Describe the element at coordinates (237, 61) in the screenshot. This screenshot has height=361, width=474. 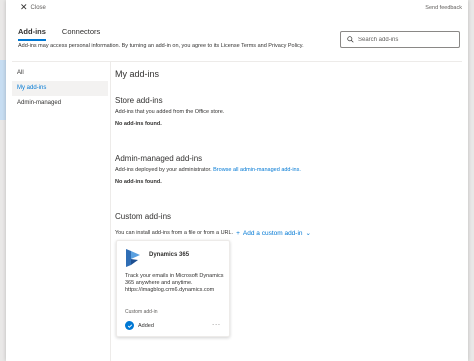
I see `header-divider` at that location.